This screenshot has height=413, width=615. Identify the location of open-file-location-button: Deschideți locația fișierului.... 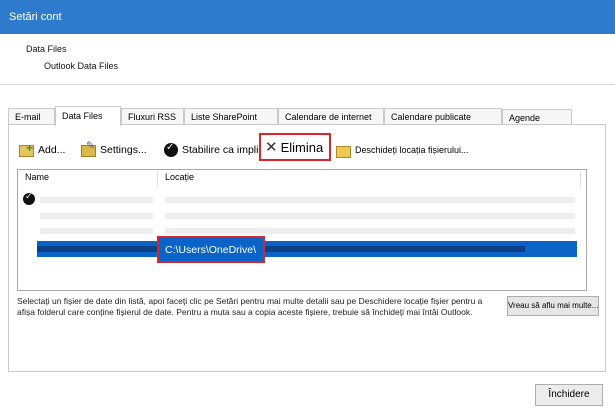
(402, 150).